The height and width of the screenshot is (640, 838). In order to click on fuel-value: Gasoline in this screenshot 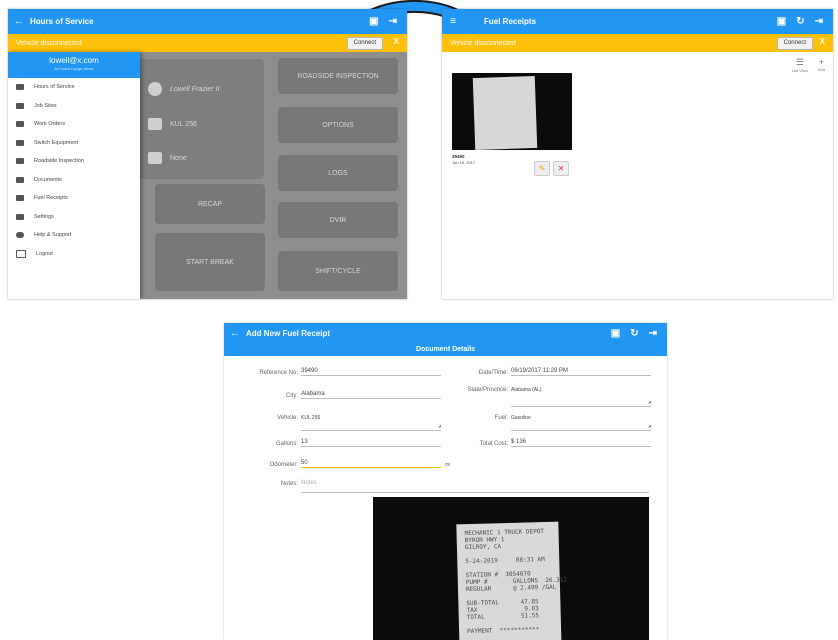, I will do `click(521, 418)`.